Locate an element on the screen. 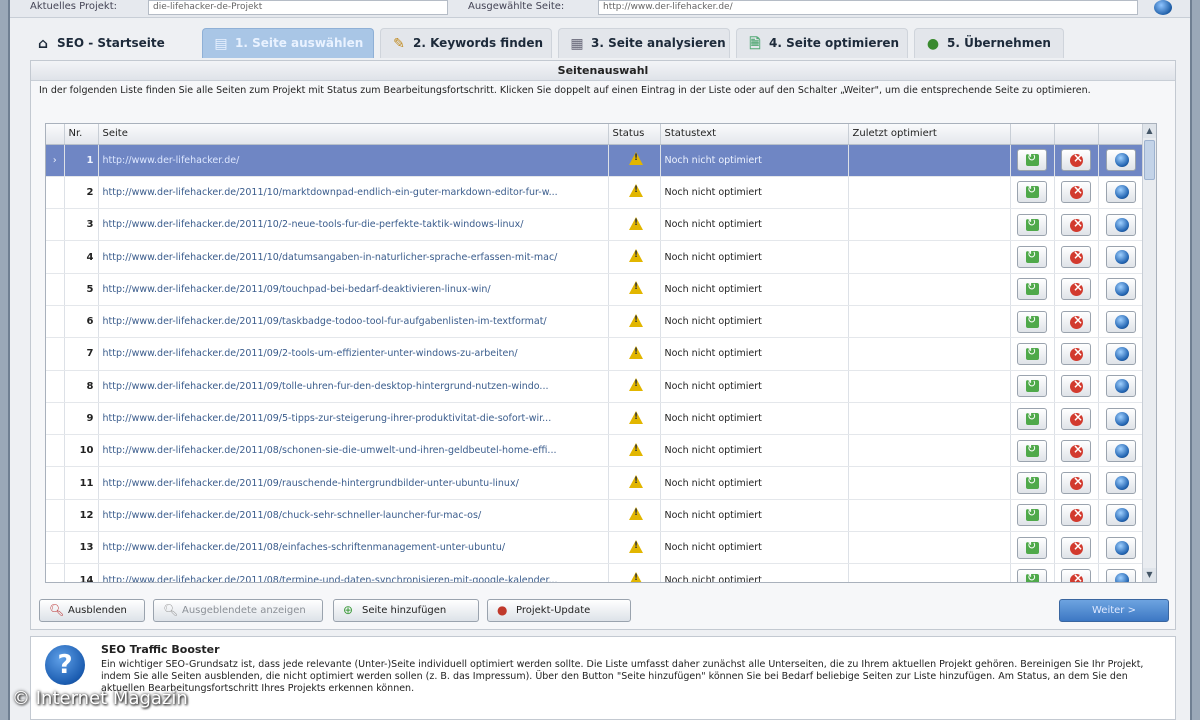 This screenshot has height=720, width=1200. project-update-button: ● Projekt-Update is located at coordinates (559, 610).